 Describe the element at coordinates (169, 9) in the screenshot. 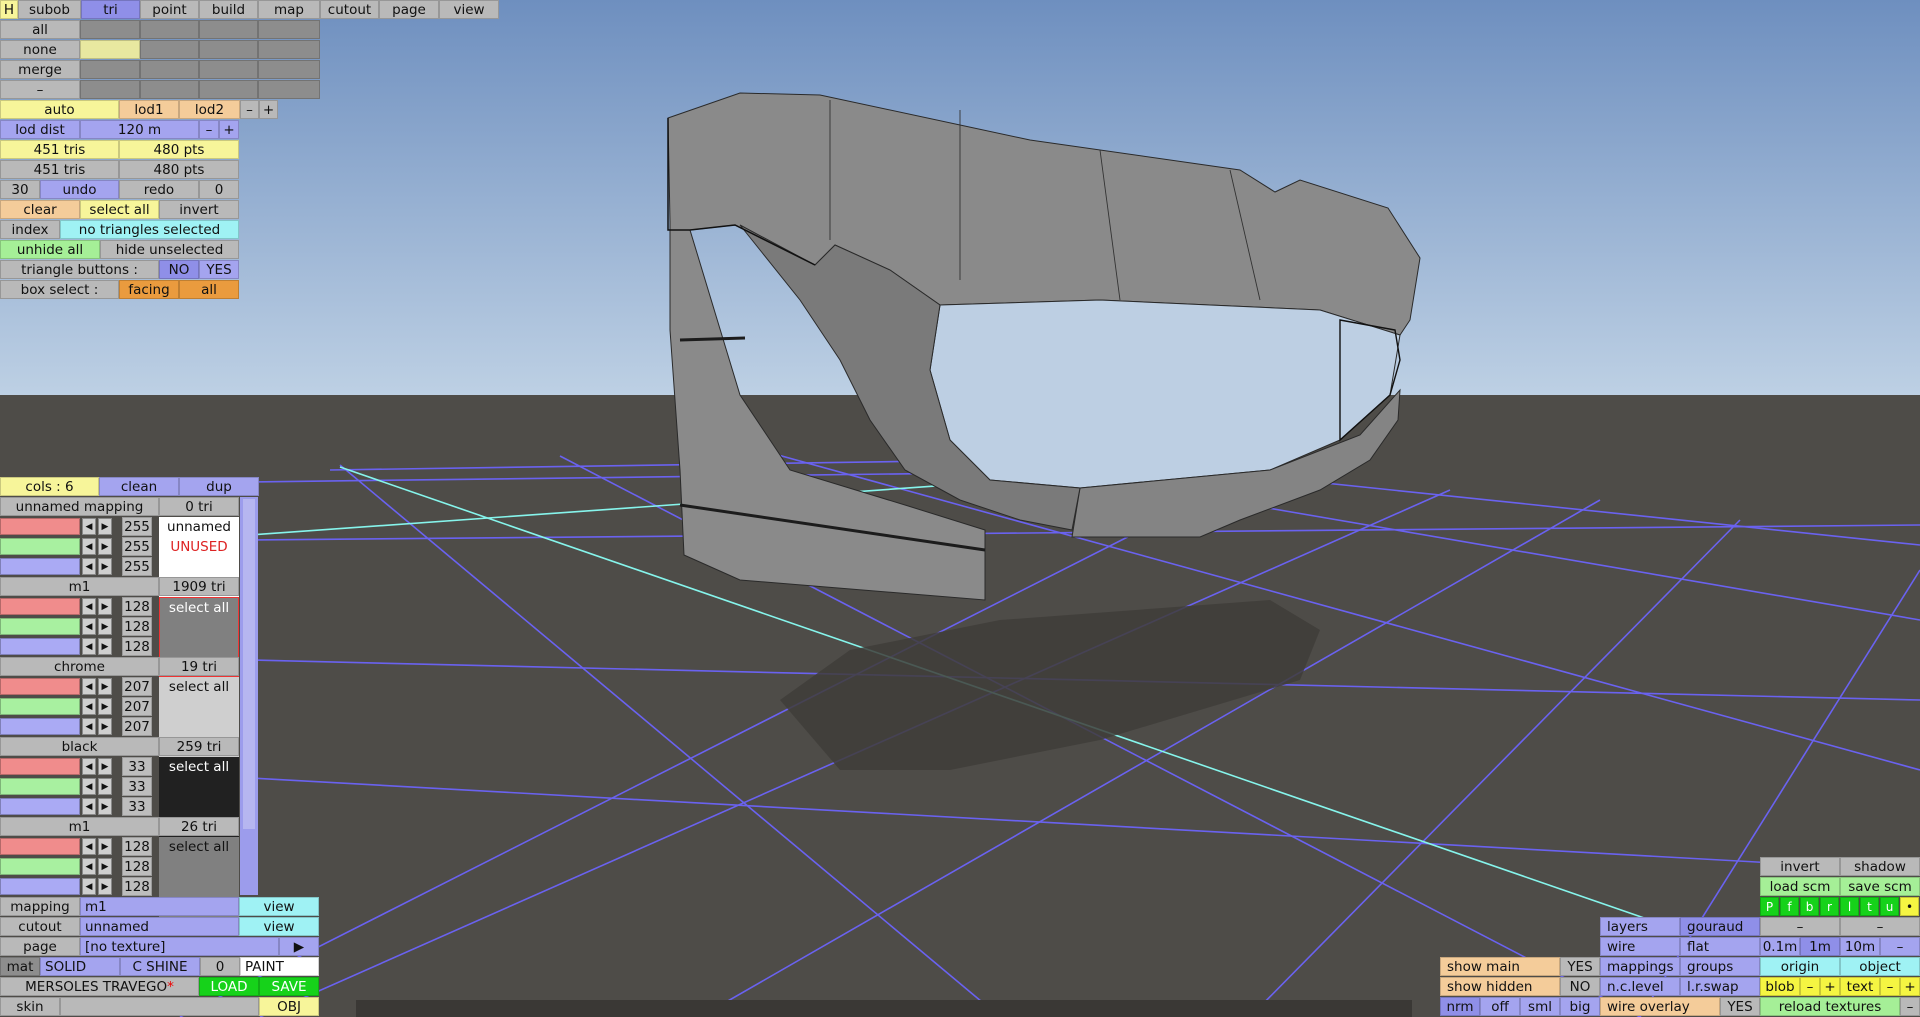

I see `tab-point: point` at that location.